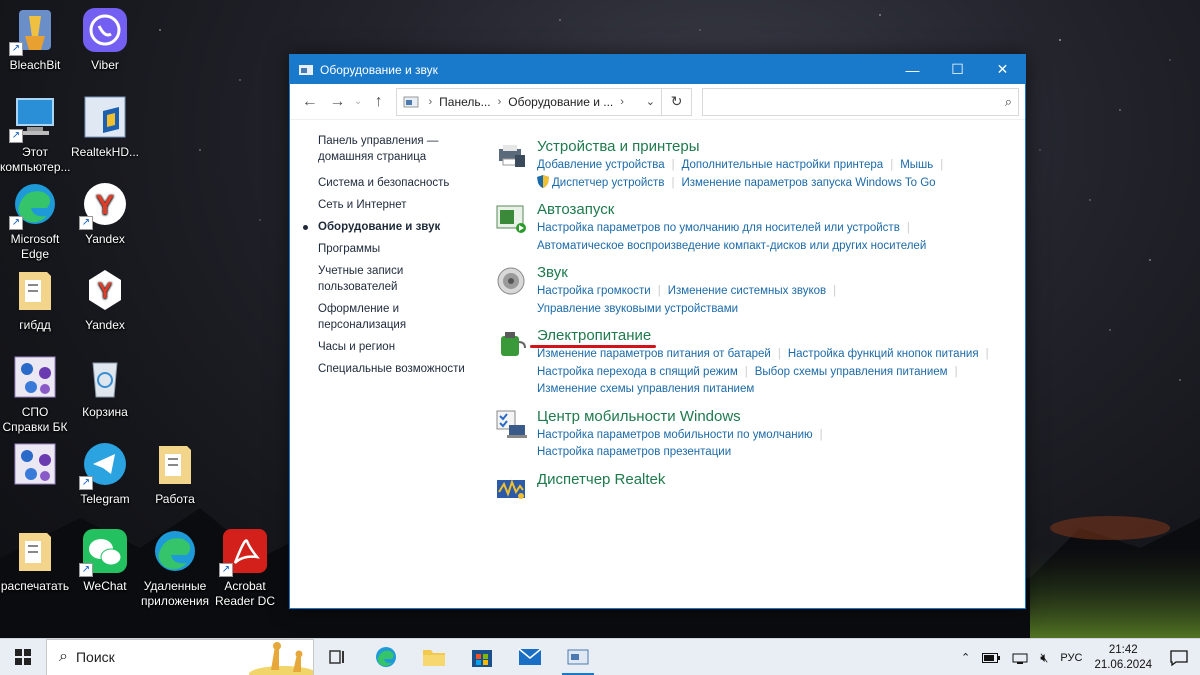  Describe the element at coordinates (35, 377) in the screenshot. I see `spo-icon` at that location.